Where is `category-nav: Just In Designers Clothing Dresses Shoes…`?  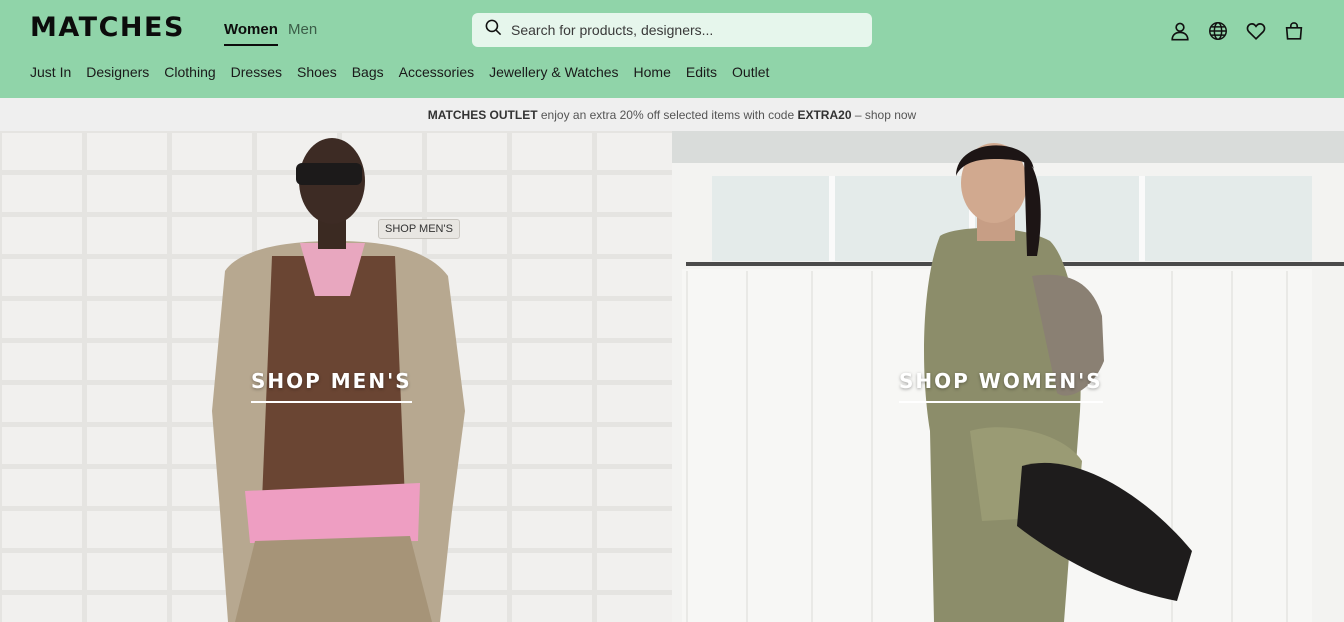
category-nav: Just In Designers Clothing Dresses Shoes… is located at coordinates (407, 72).